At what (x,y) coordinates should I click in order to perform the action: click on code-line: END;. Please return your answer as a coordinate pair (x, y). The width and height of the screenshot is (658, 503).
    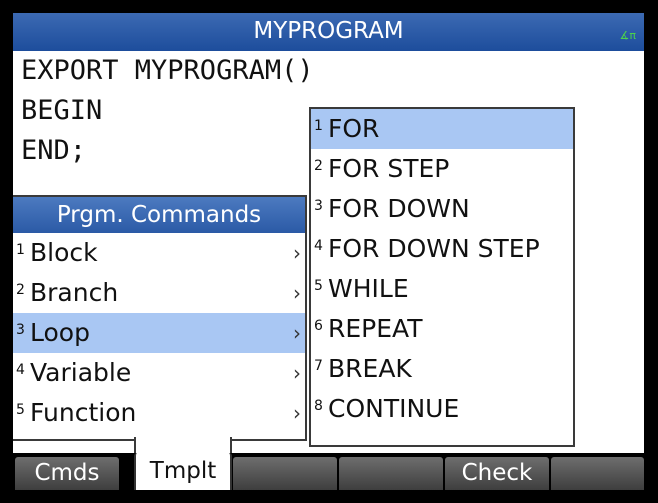
    Looking at the image, I should click on (167, 151).